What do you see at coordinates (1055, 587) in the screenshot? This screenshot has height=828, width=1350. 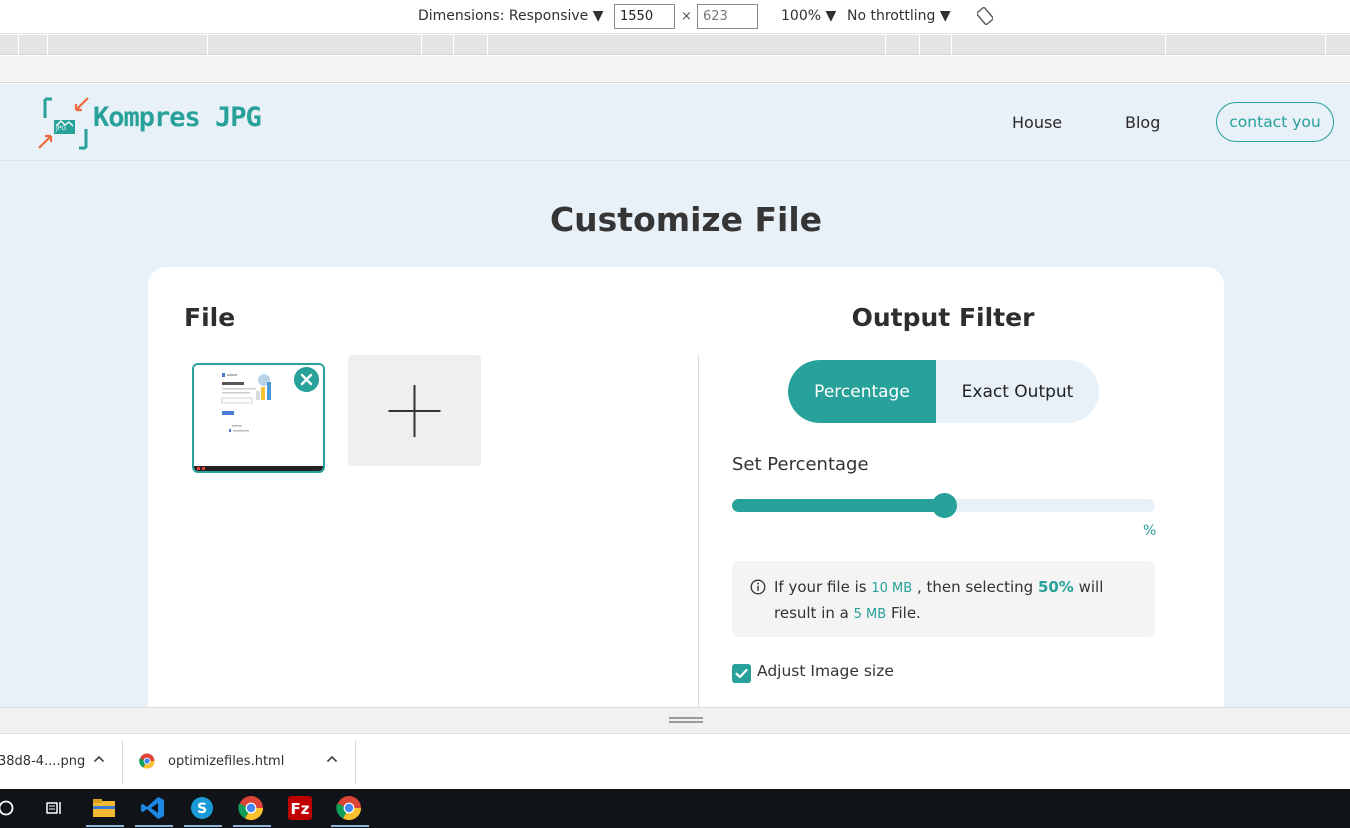 I see `info-percent: 50%` at bounding box center [1055, 587].